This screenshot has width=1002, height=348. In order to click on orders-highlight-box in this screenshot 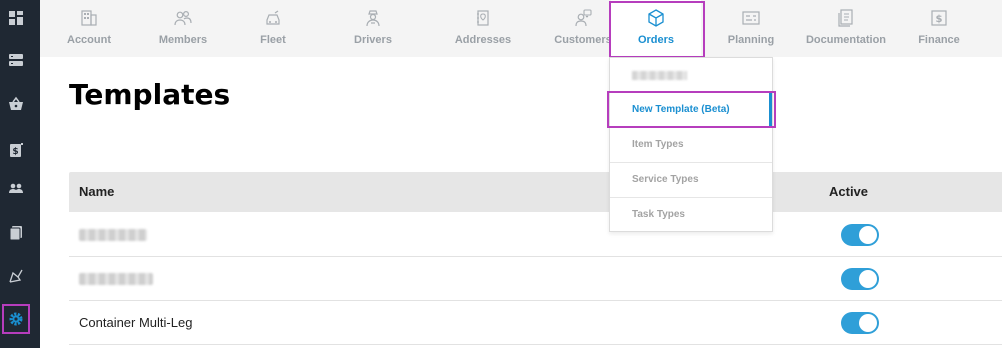, I will do `click(657, 29)`.